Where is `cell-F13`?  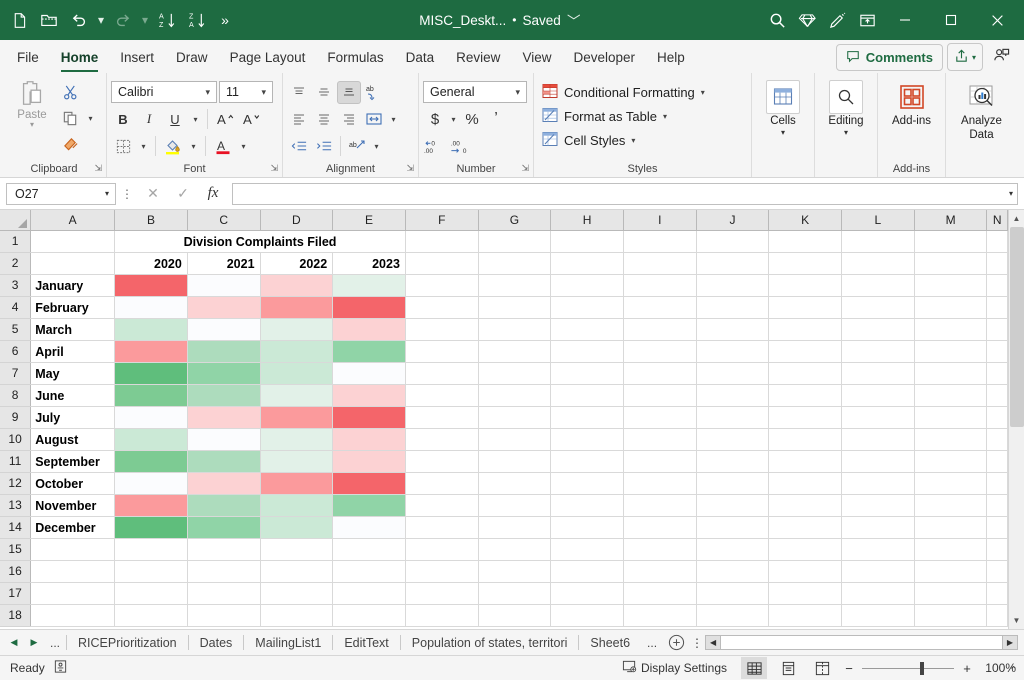 cell-F13 is located at coordinates (442, 505).